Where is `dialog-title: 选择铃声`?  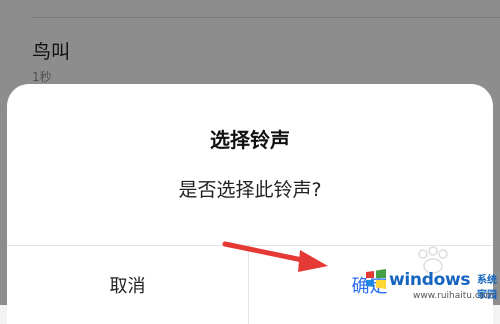 dialog-title: 选择铃声 is located at coordinates (250, 140).